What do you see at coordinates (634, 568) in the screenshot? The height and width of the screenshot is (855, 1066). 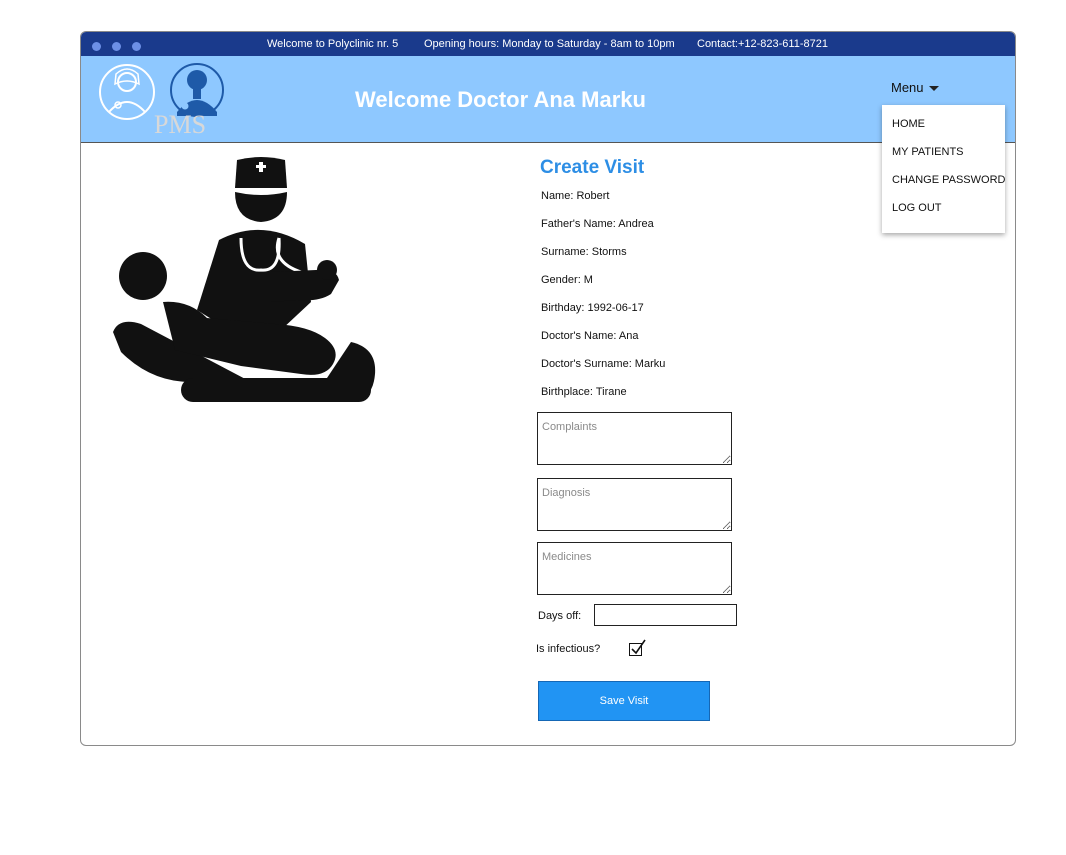 I see `medicines-input` at bounding box center [634, 568].